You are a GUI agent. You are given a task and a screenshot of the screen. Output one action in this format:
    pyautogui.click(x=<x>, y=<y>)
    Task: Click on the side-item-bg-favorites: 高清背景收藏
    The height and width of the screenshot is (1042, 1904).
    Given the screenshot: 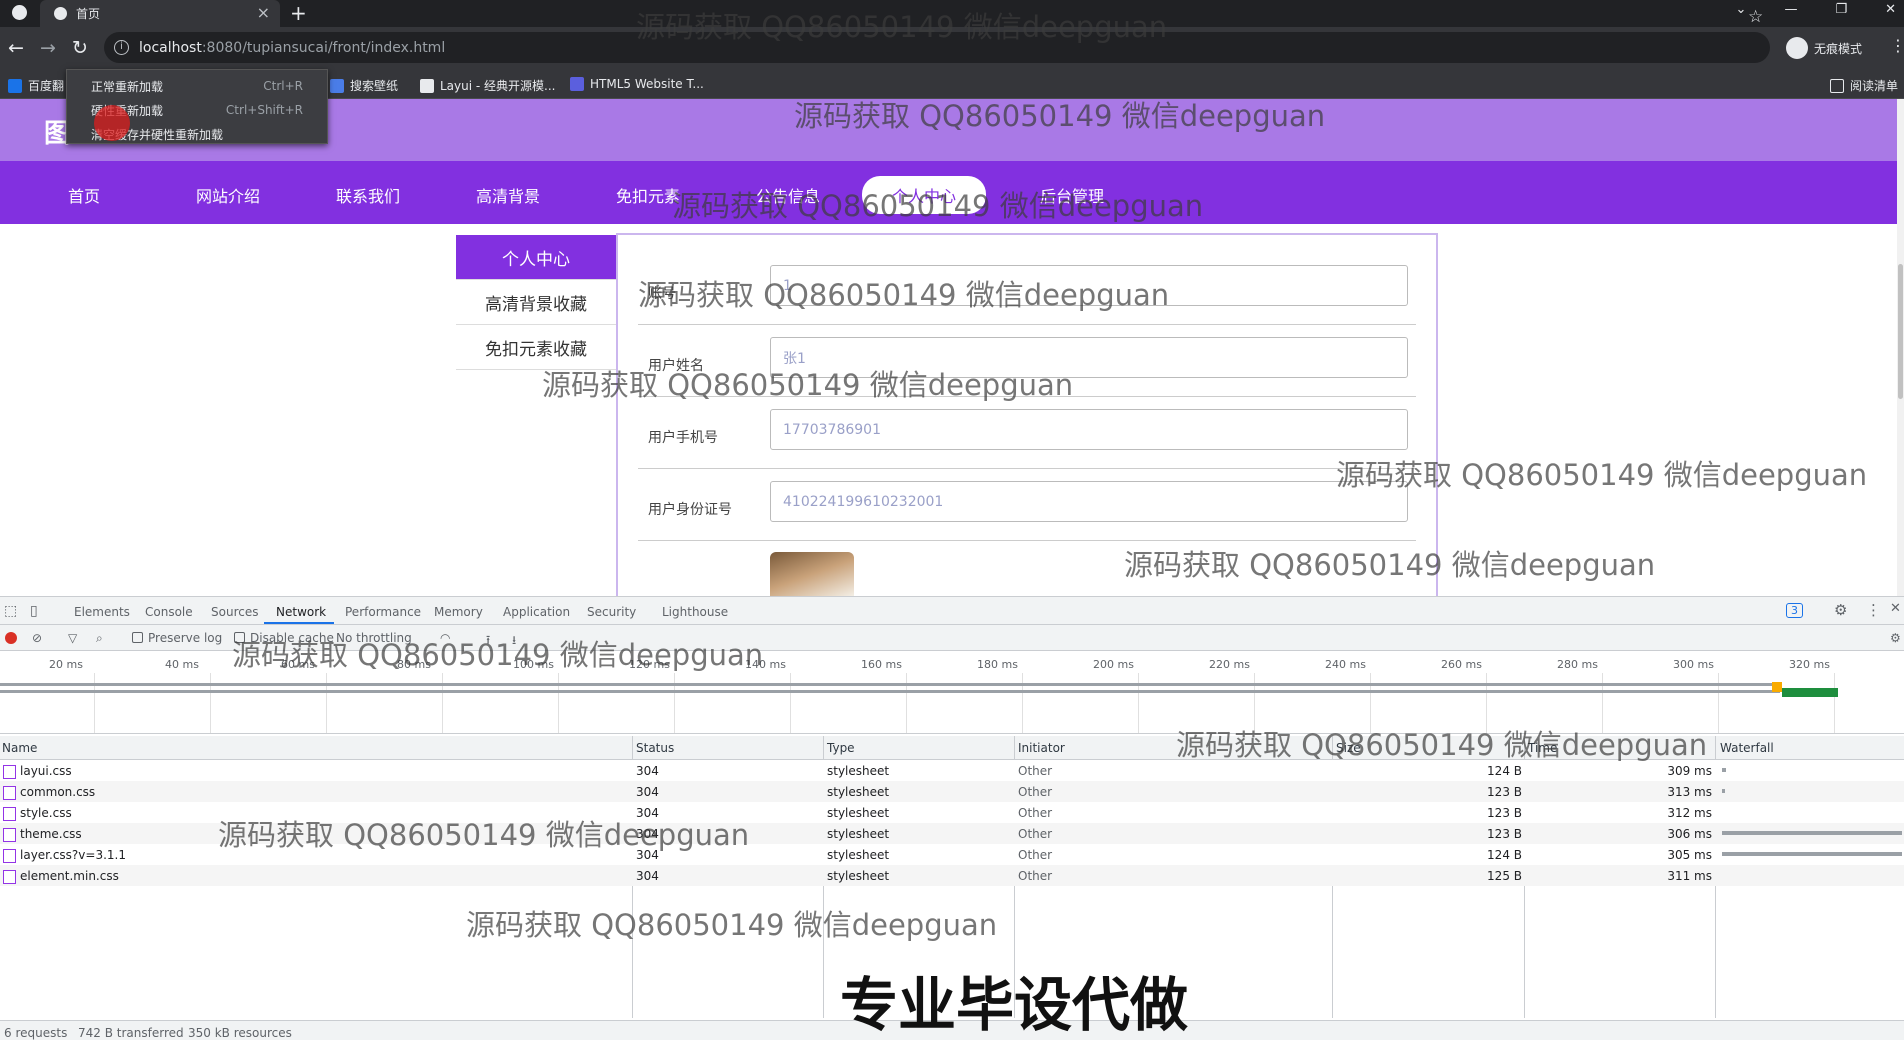 What is the action you would take?
    pyautogui.click(x=536, y=302)
    